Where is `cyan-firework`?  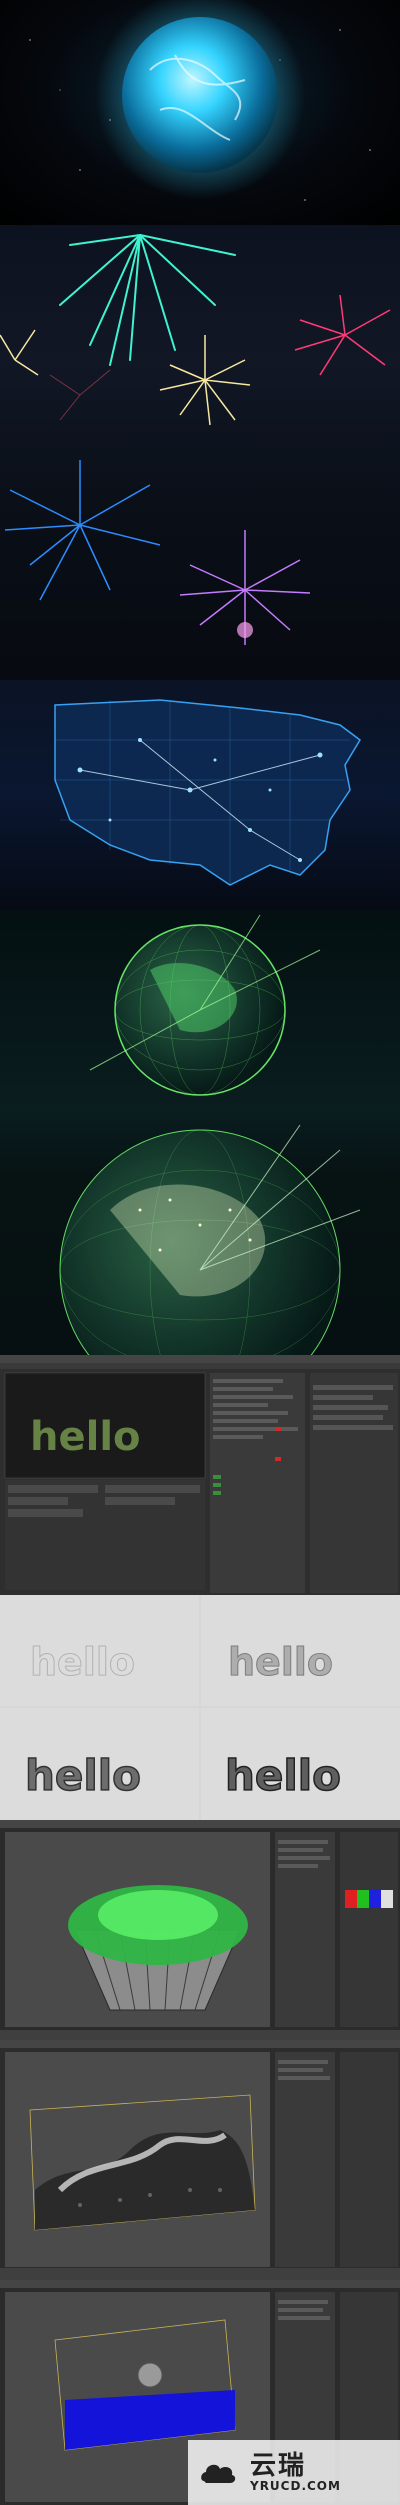 cyan-firework is located at coordinates (147, 300).